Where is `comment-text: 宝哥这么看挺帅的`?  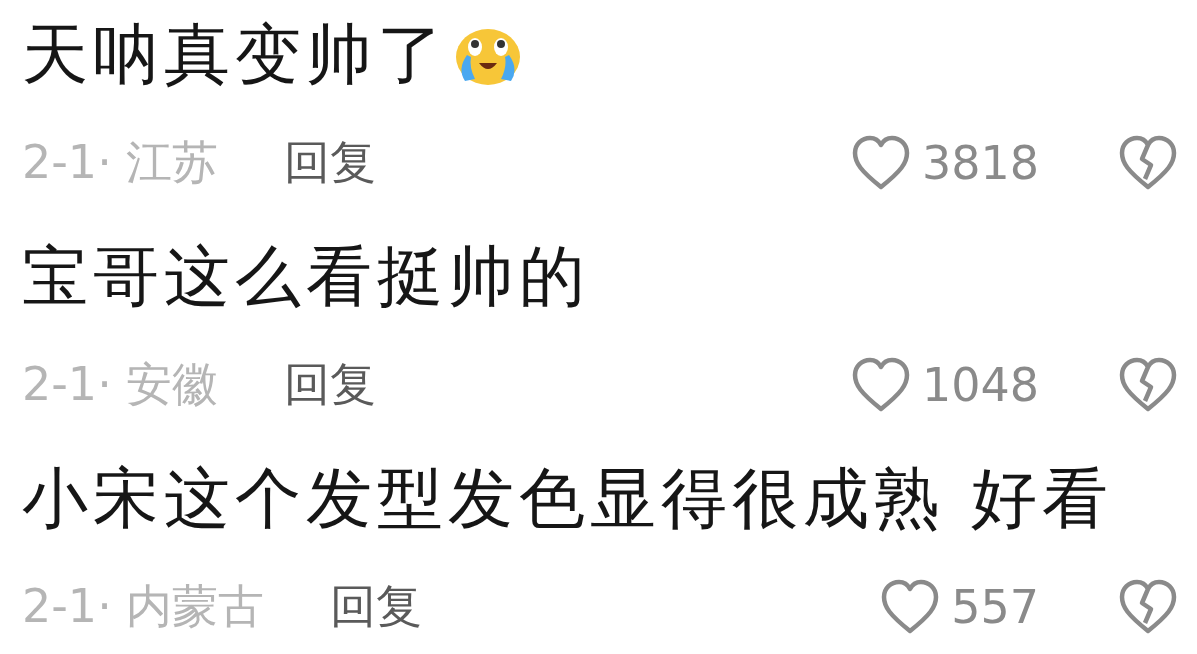 comment-text: 宝哥这么看挺帅的 is located at coordinates (306, 277).